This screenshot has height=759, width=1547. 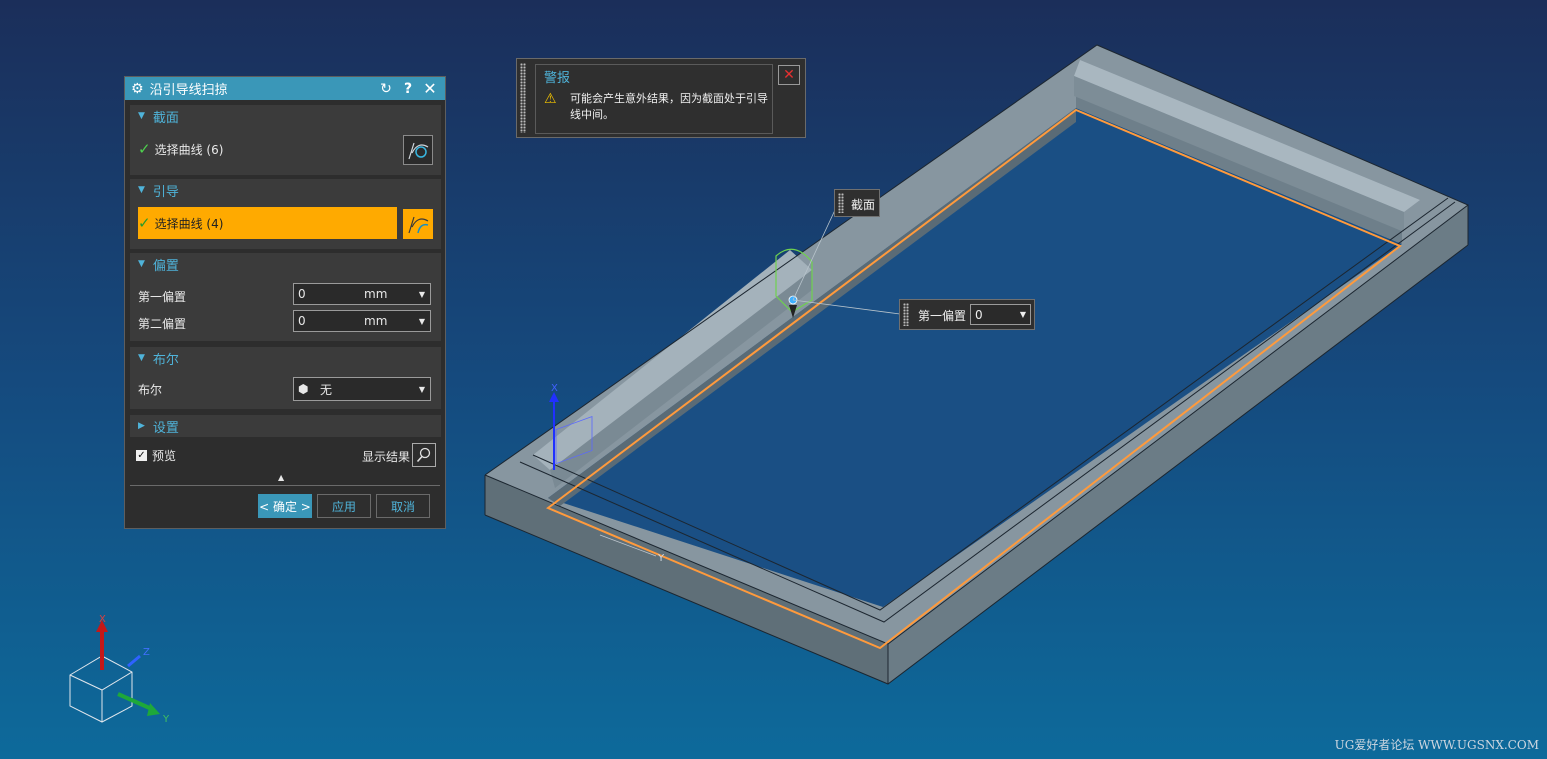 What do you see at coordinates (137, 89) in the screenshot?
I see `gear-icon: ⚙` at bounding box center [137, 89].